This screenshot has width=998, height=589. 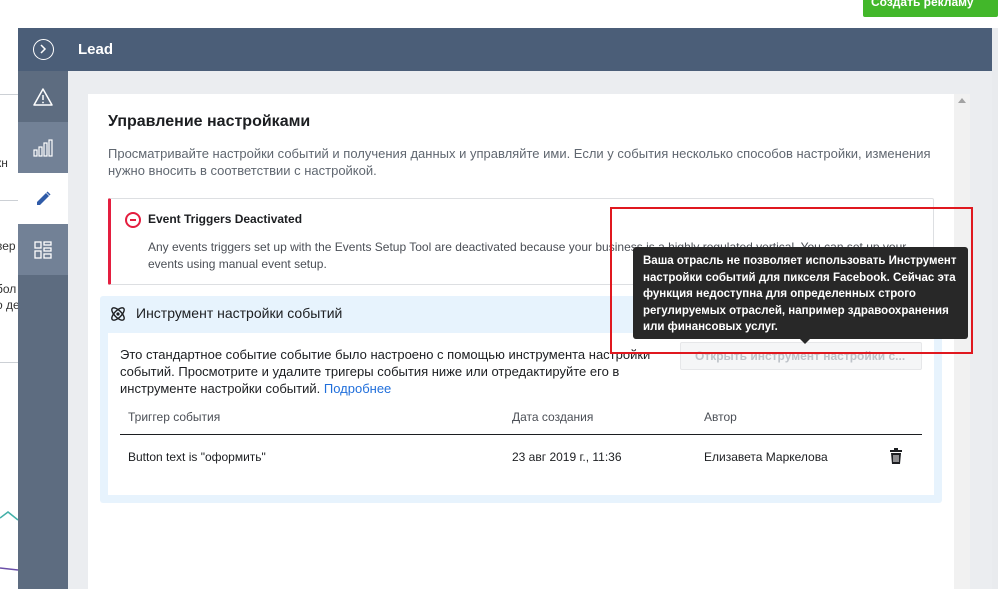 What do you see at coordinates (133, 220) in the screenshot?
I see `minus-circle-icon` at bounding box center [133, 220].